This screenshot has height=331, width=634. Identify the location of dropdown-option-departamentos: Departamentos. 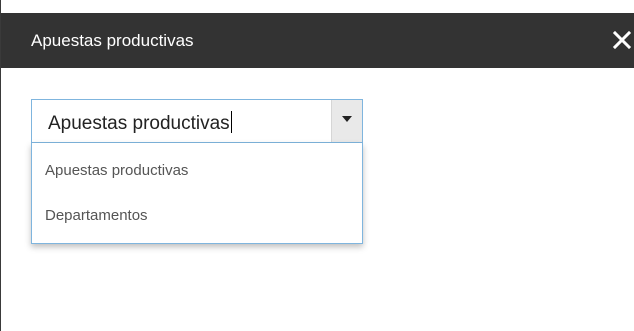
(197, 216).